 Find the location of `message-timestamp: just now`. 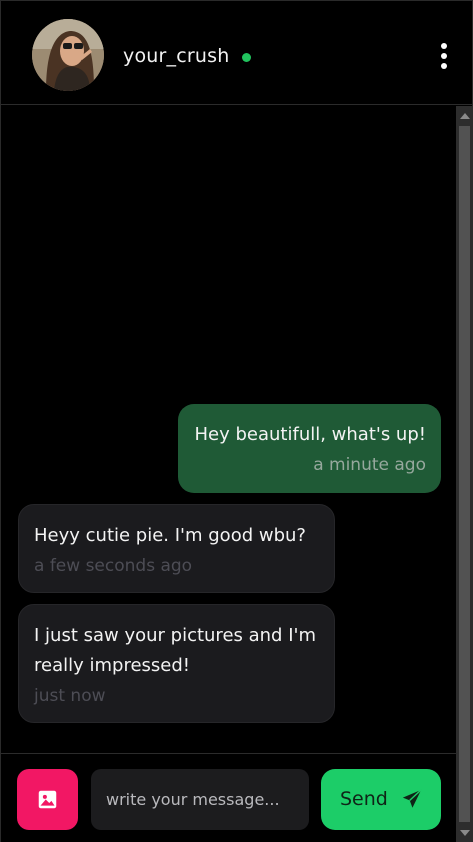

message-timestamp: just now is located at coordinates (70, 696).